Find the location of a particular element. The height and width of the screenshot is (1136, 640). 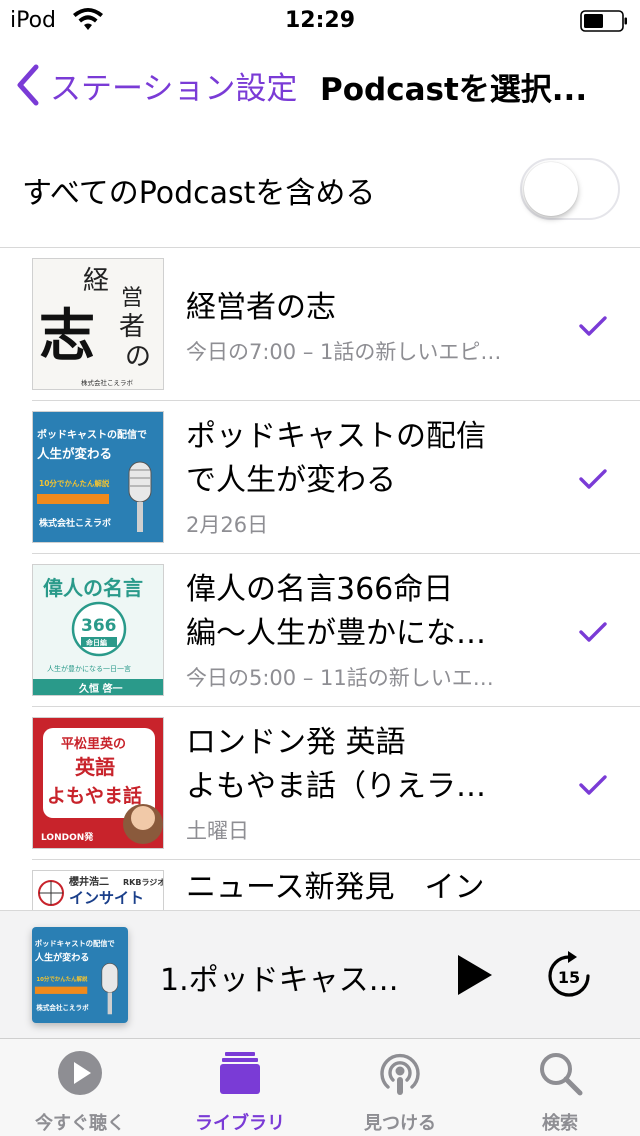

play-icon is located at coordinates (474, 975).